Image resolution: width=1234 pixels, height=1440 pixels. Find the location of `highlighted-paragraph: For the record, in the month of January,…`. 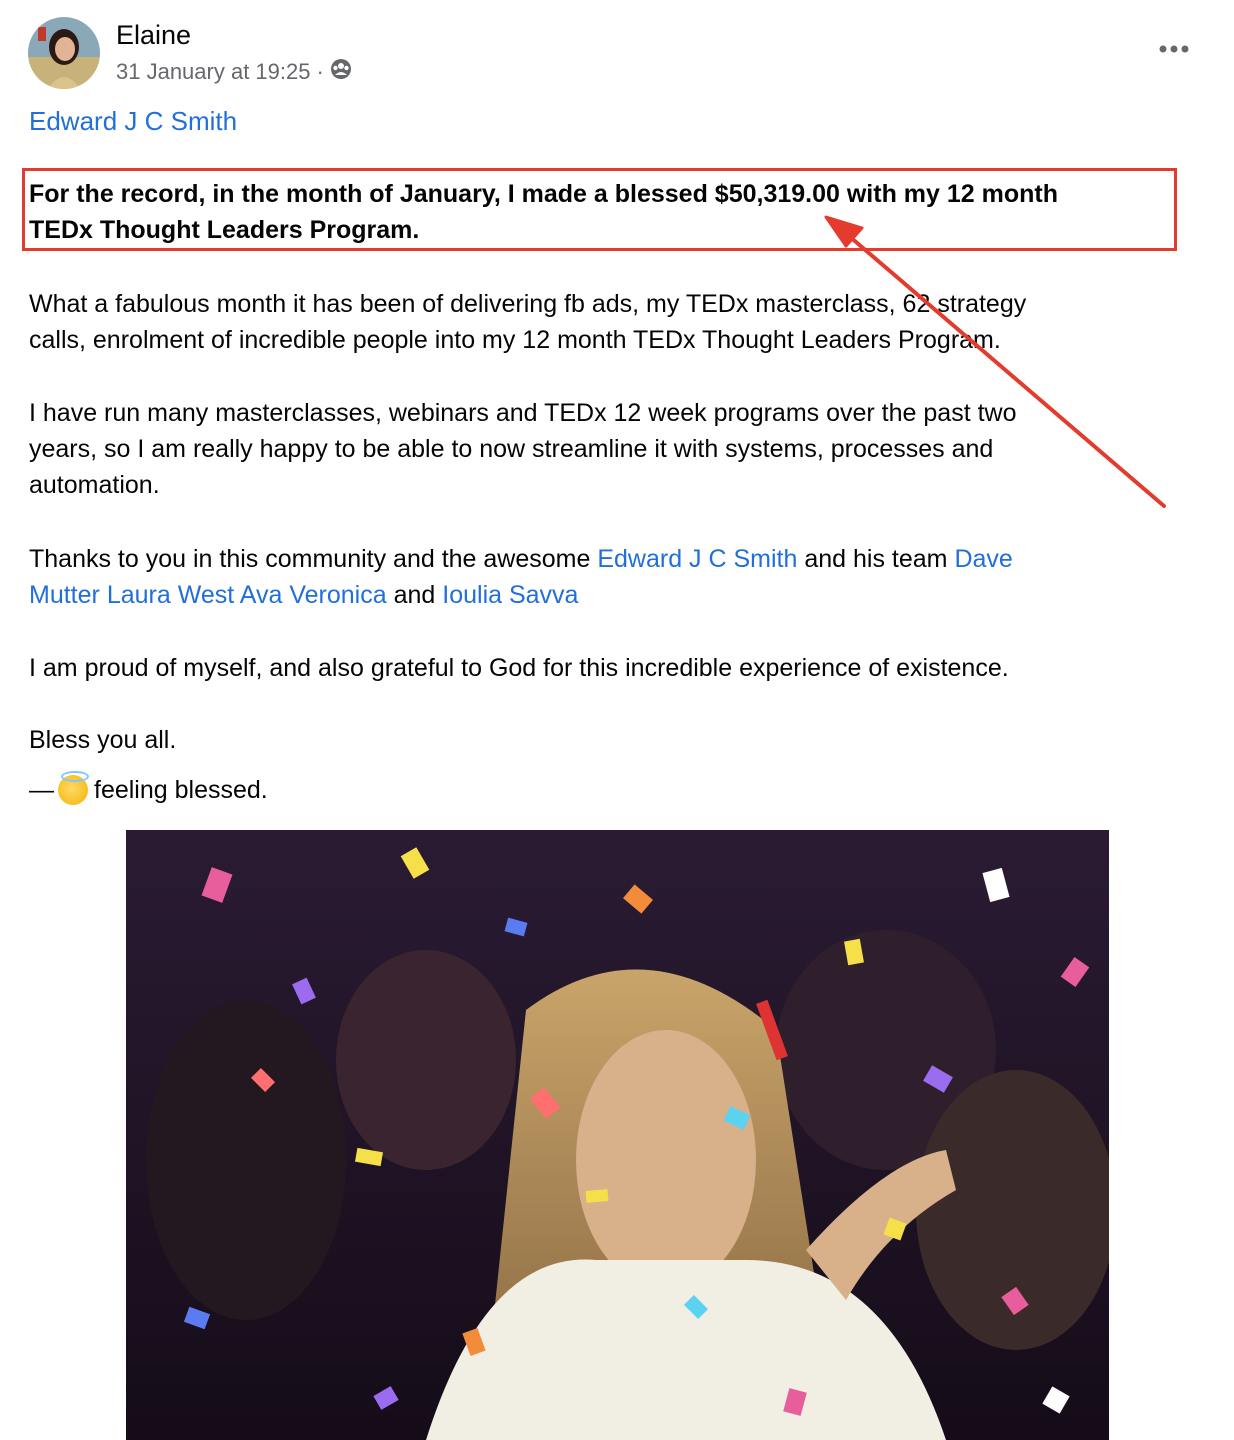

highlighted-paragraph: For the record, in the month of January,… is located at coordinates (609, 212).